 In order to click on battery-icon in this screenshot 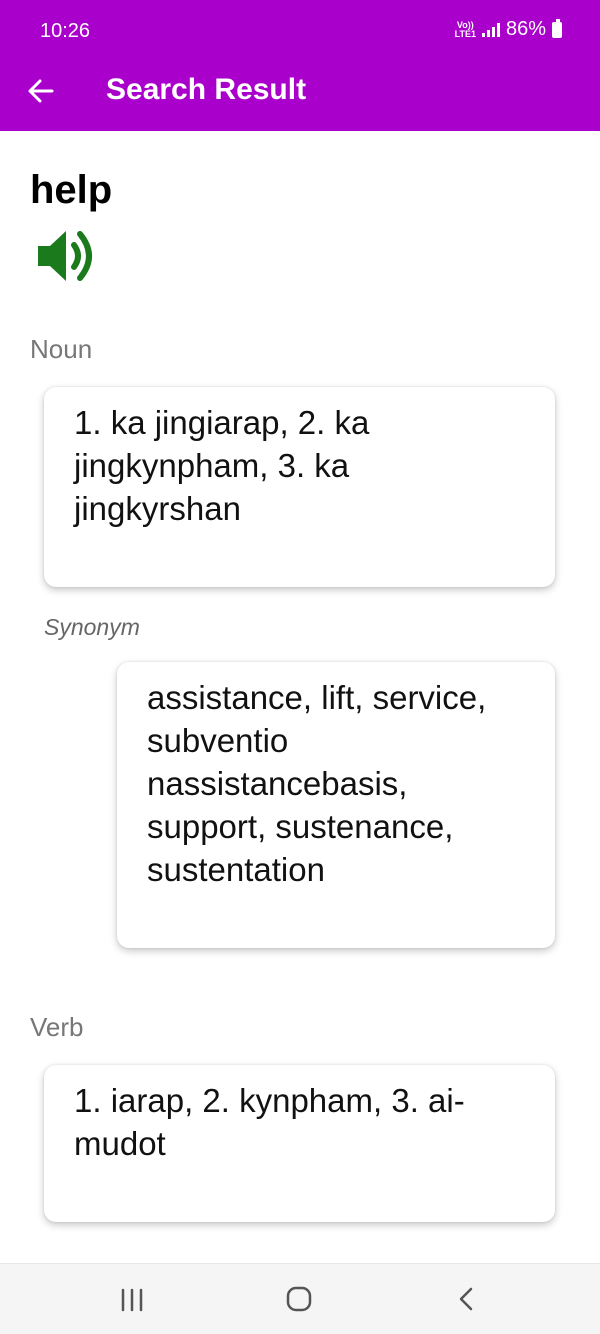, I will do `click(557, 28)`.